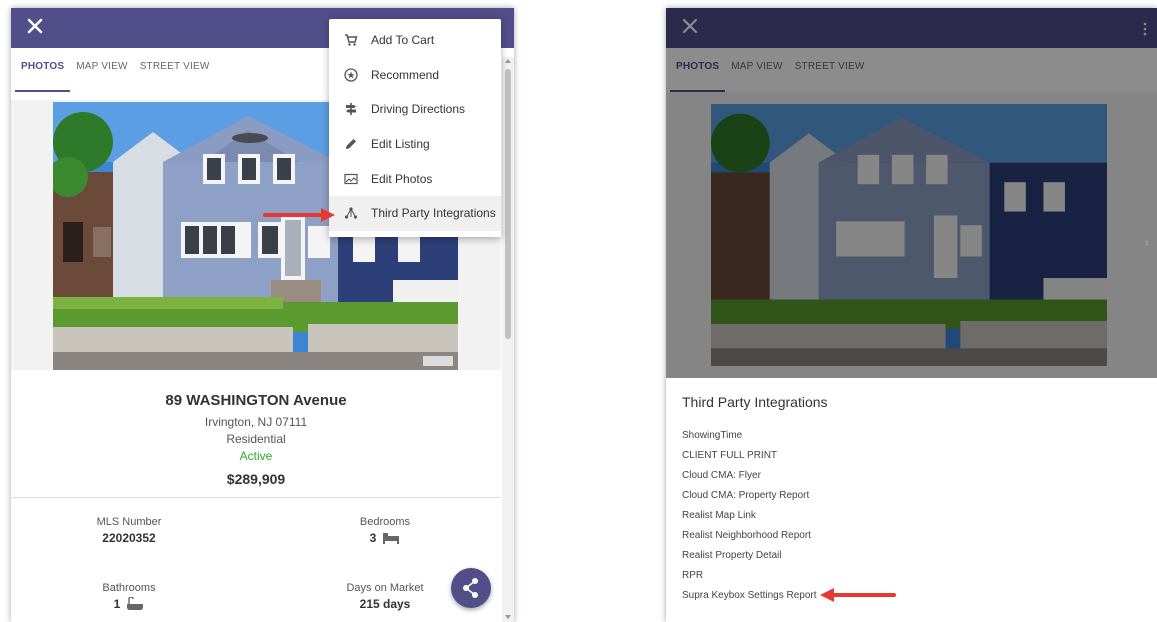 The width and height of the screenshot is (1157, 622). I want to click on tab-street-view: STREET VIEW, so click(175, 70).